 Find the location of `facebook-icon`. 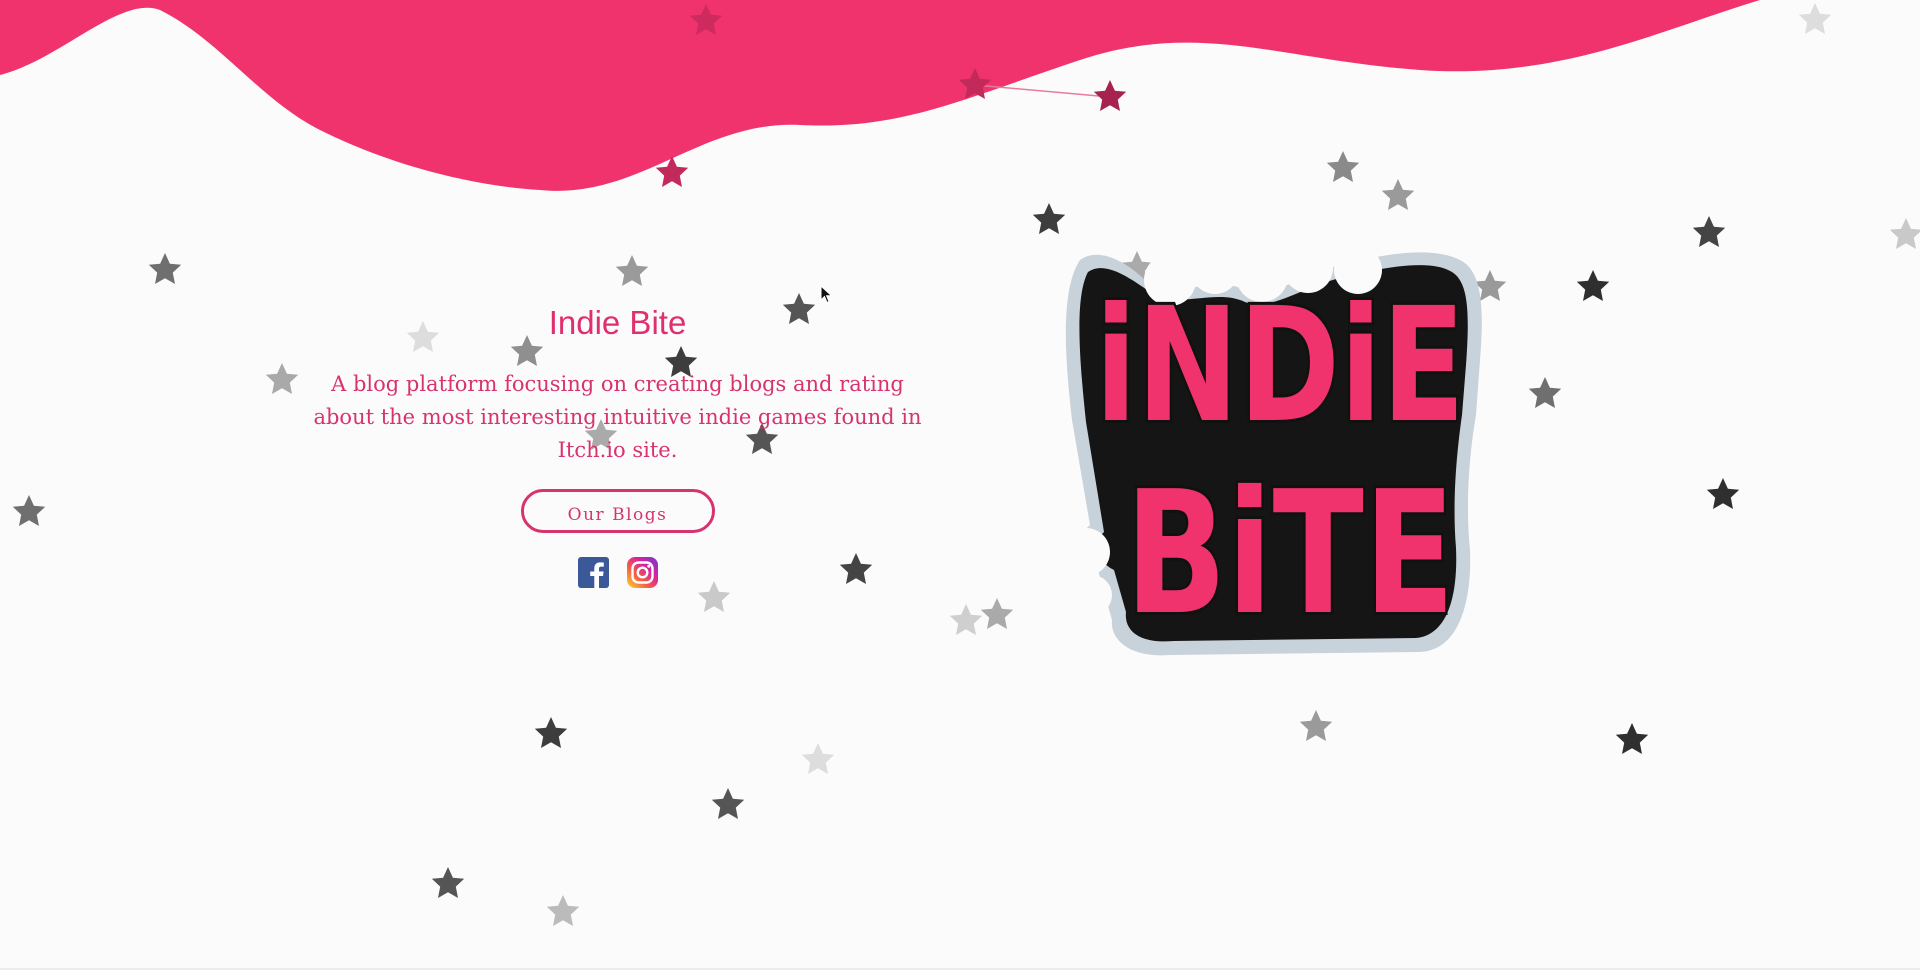

facebook-icon is located at coordinates (593, 572).